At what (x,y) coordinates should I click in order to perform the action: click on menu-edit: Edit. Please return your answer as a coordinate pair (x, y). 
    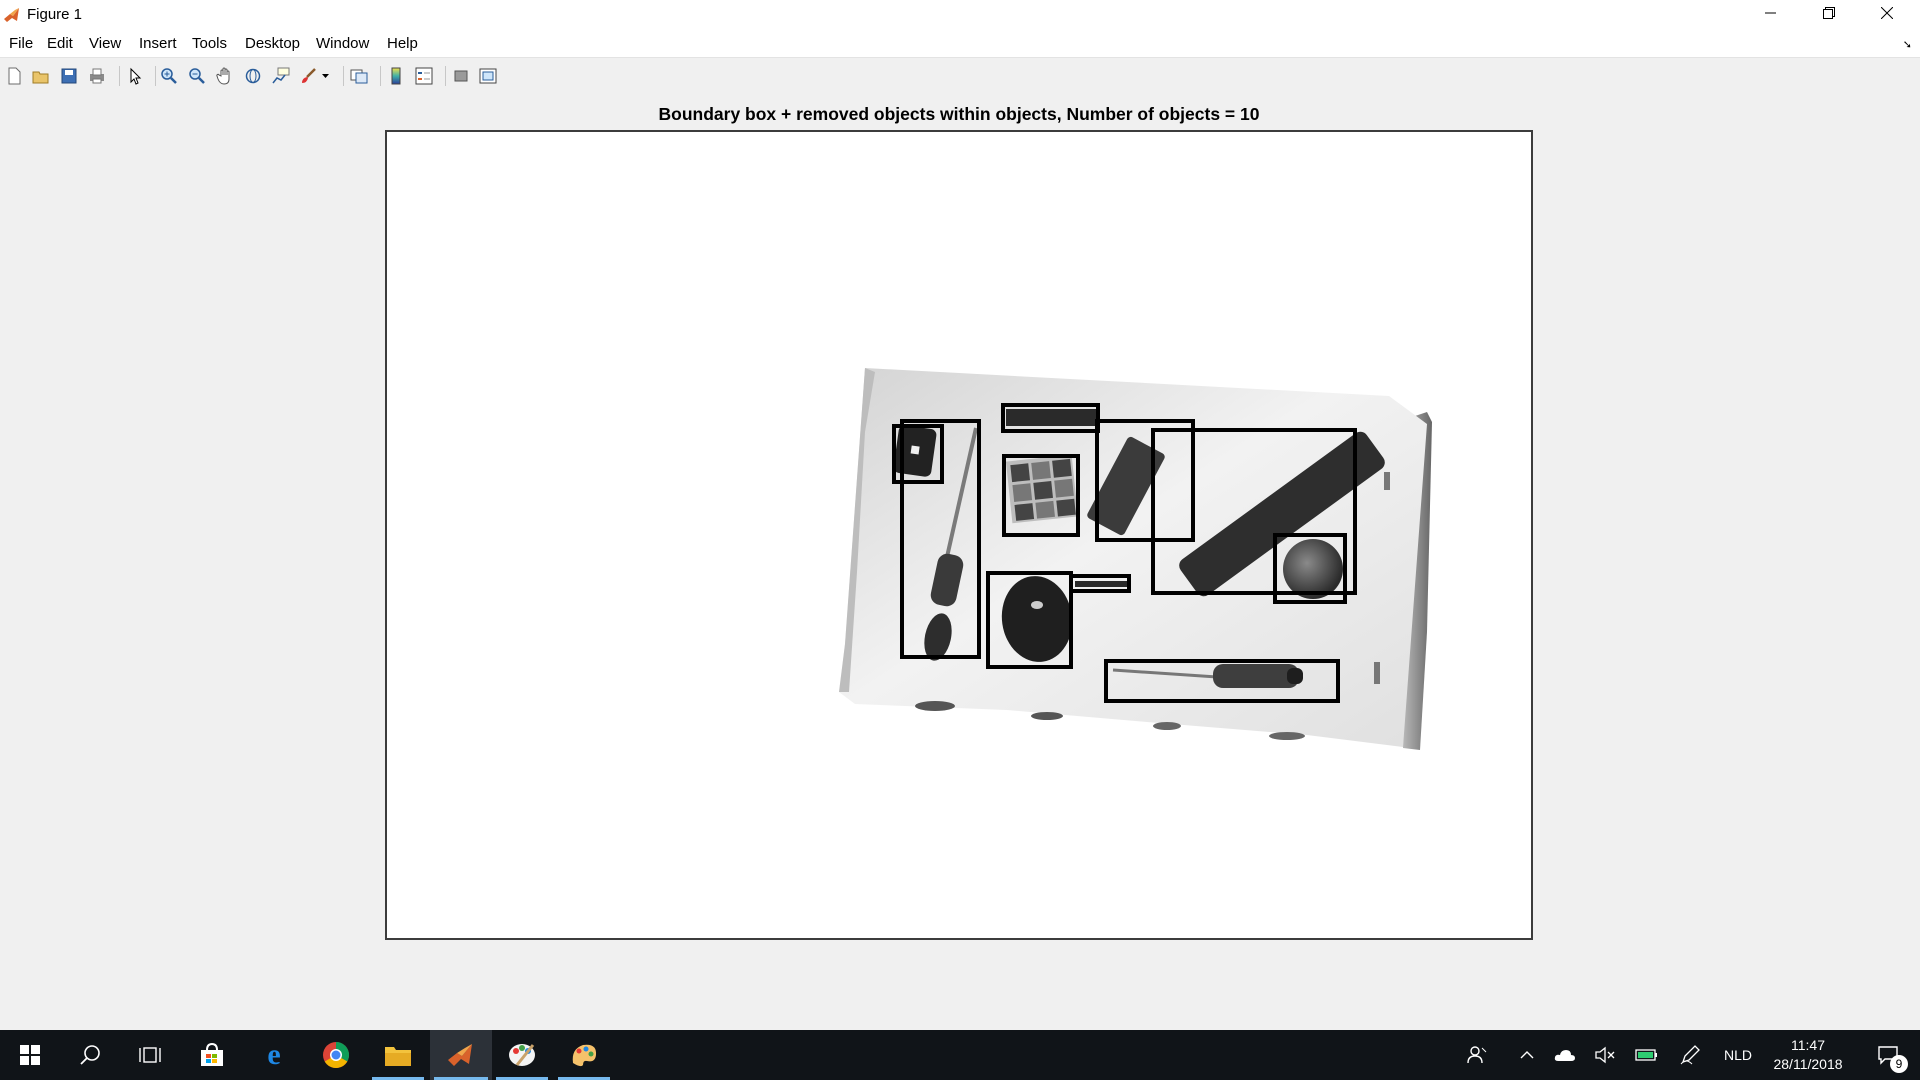
    Looking at the image, I should click on (60, 43).